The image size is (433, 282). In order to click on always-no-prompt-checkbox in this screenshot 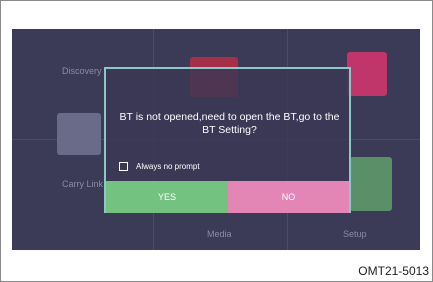, I will do `click(123, 166)`.